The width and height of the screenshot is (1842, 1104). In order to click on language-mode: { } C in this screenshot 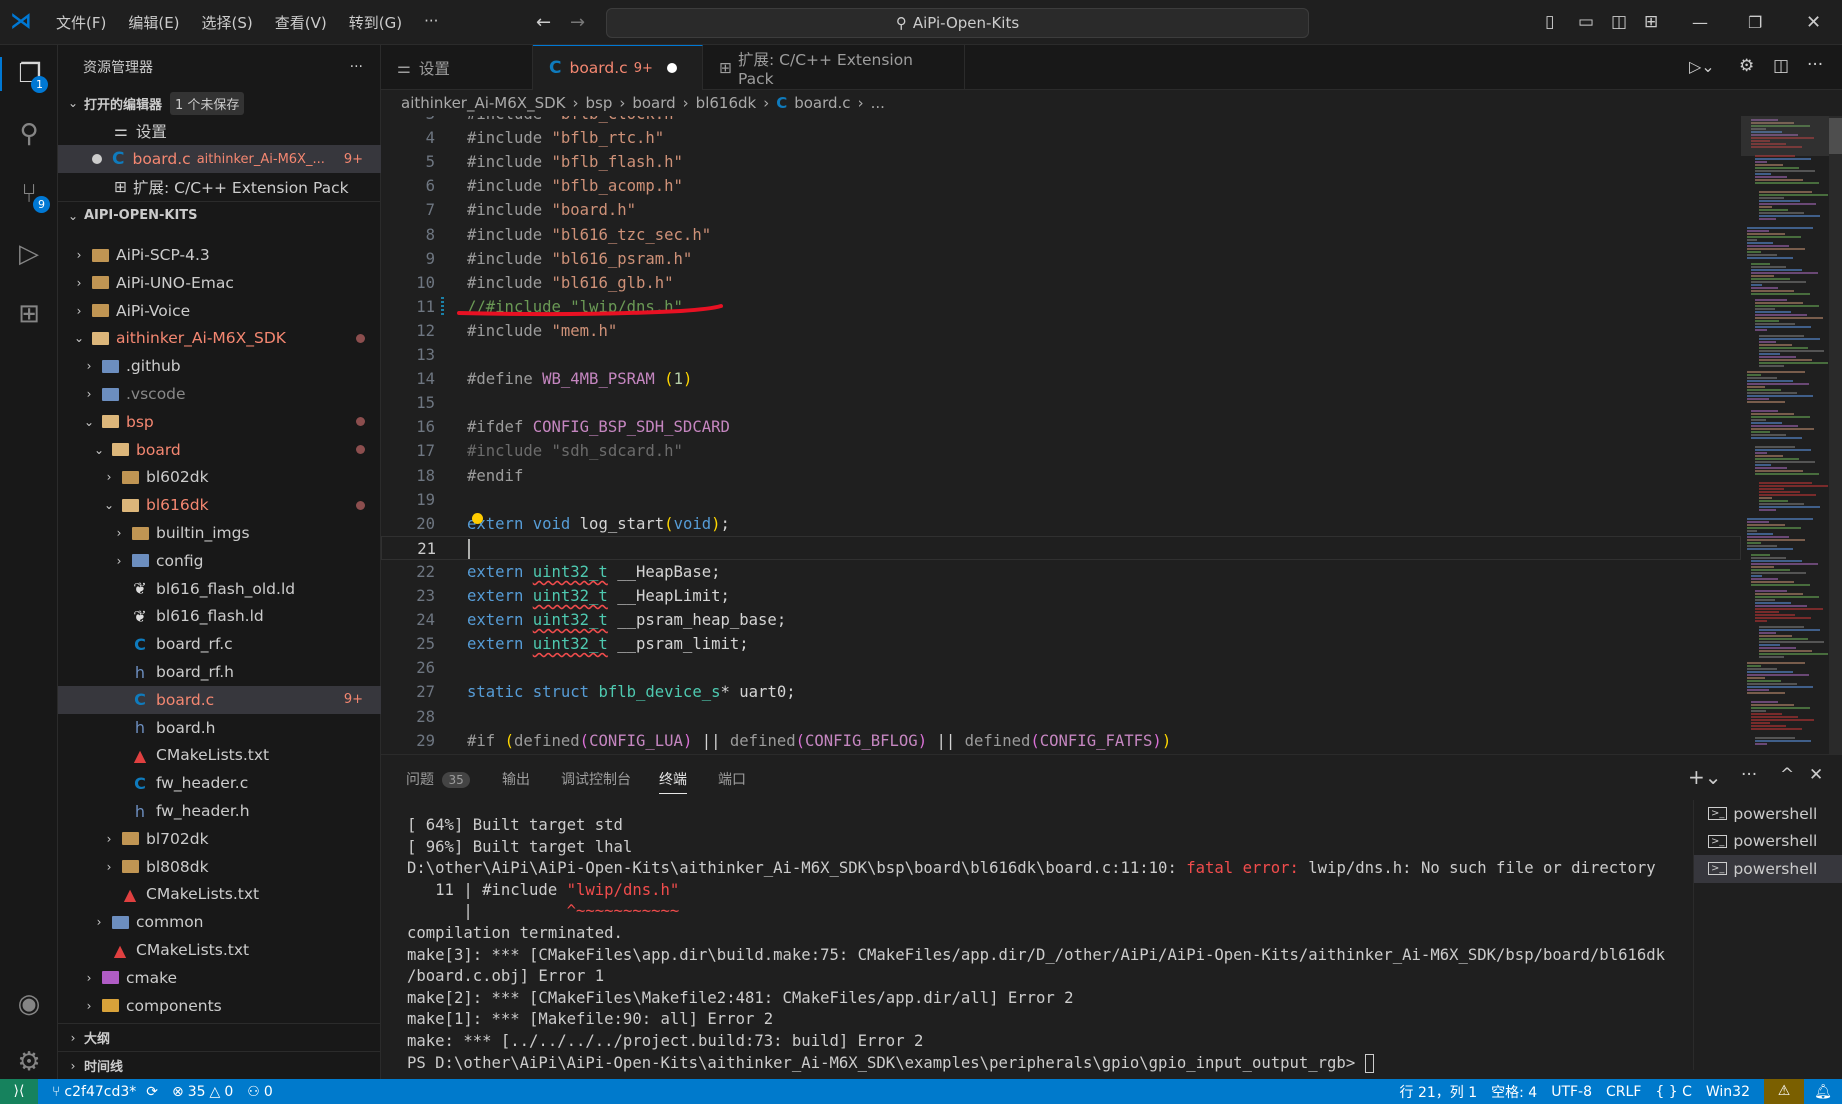, I will do `click(1673, 1092)`.